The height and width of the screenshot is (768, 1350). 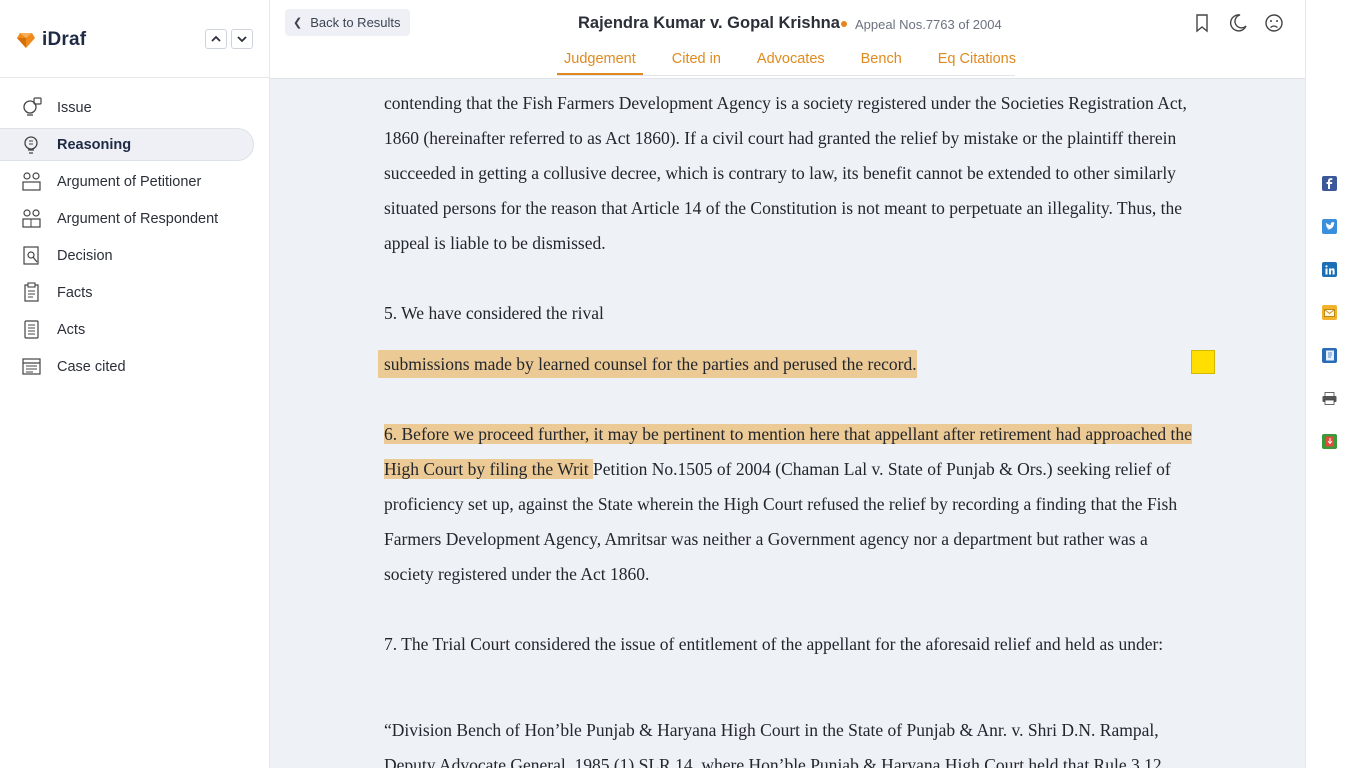 What do you see at coordinates (31, 181) in the screenshot?
I see `petitioner-icon` at bounding box center [31, 181].